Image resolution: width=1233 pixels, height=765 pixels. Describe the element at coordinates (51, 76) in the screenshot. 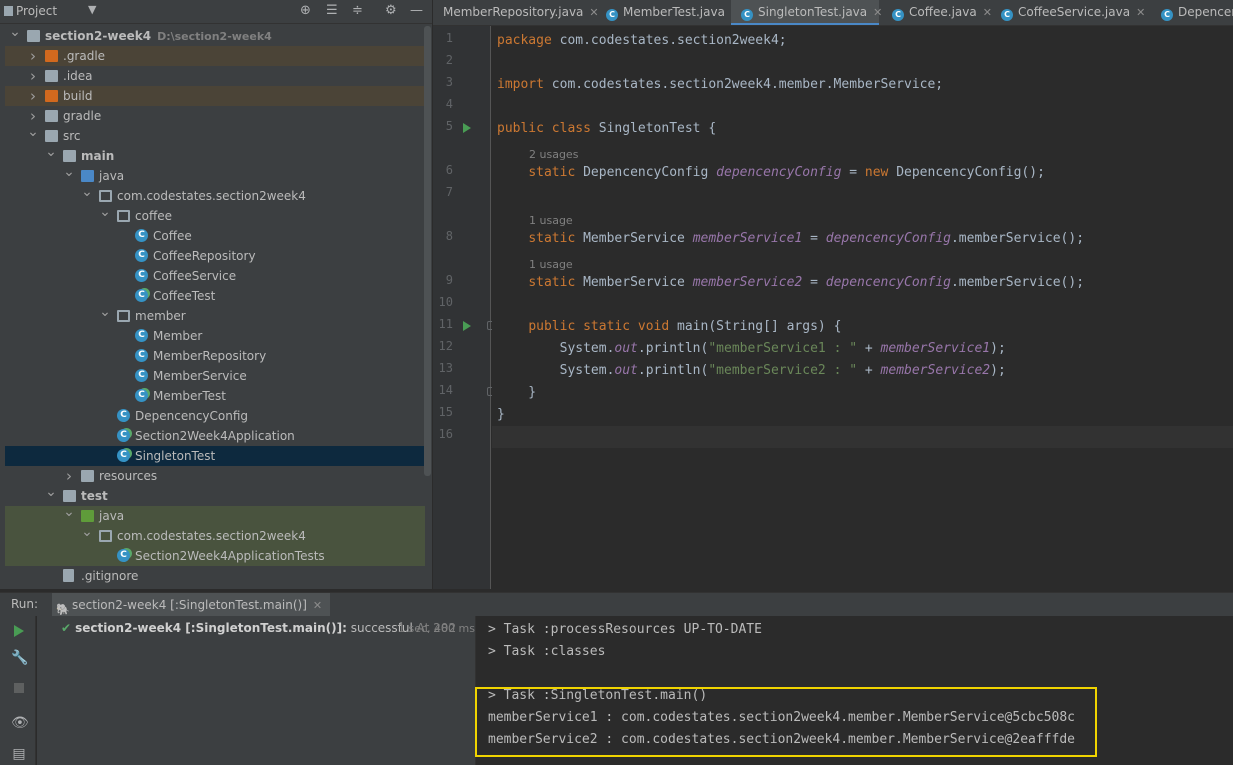

I see `folder-icon` at that location.